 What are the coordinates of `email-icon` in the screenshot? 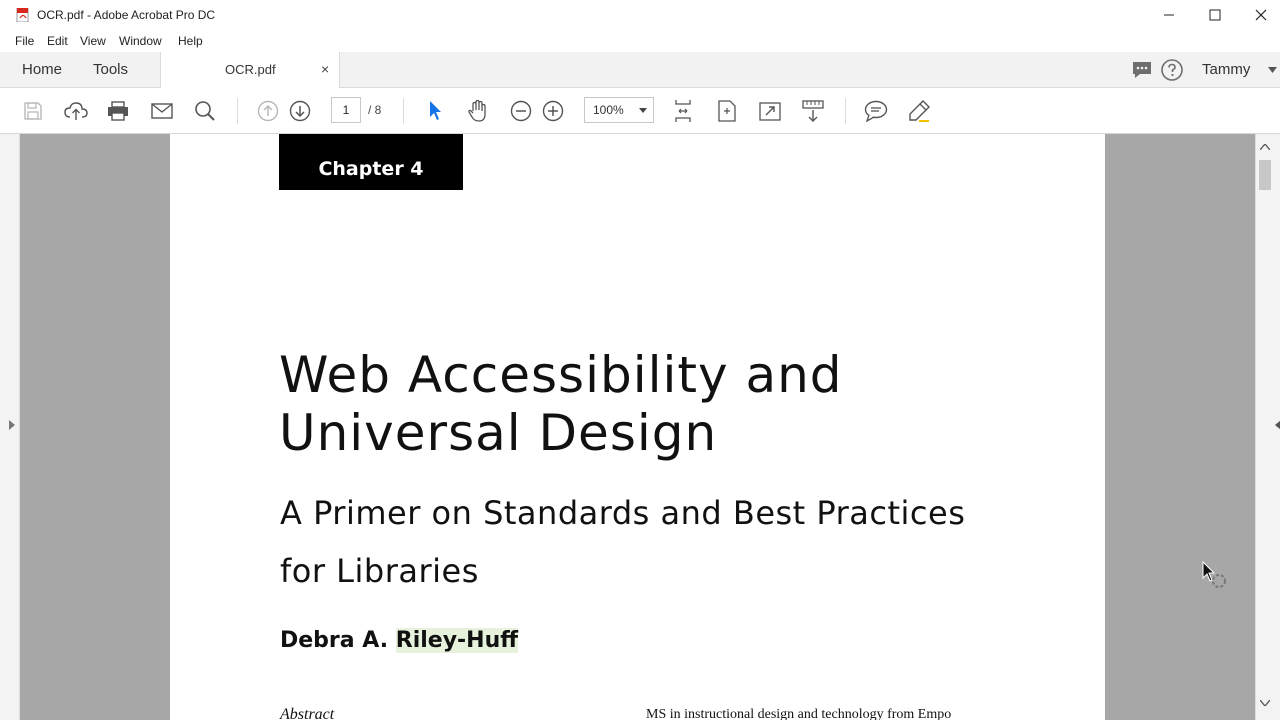 It's located at (162, 111).